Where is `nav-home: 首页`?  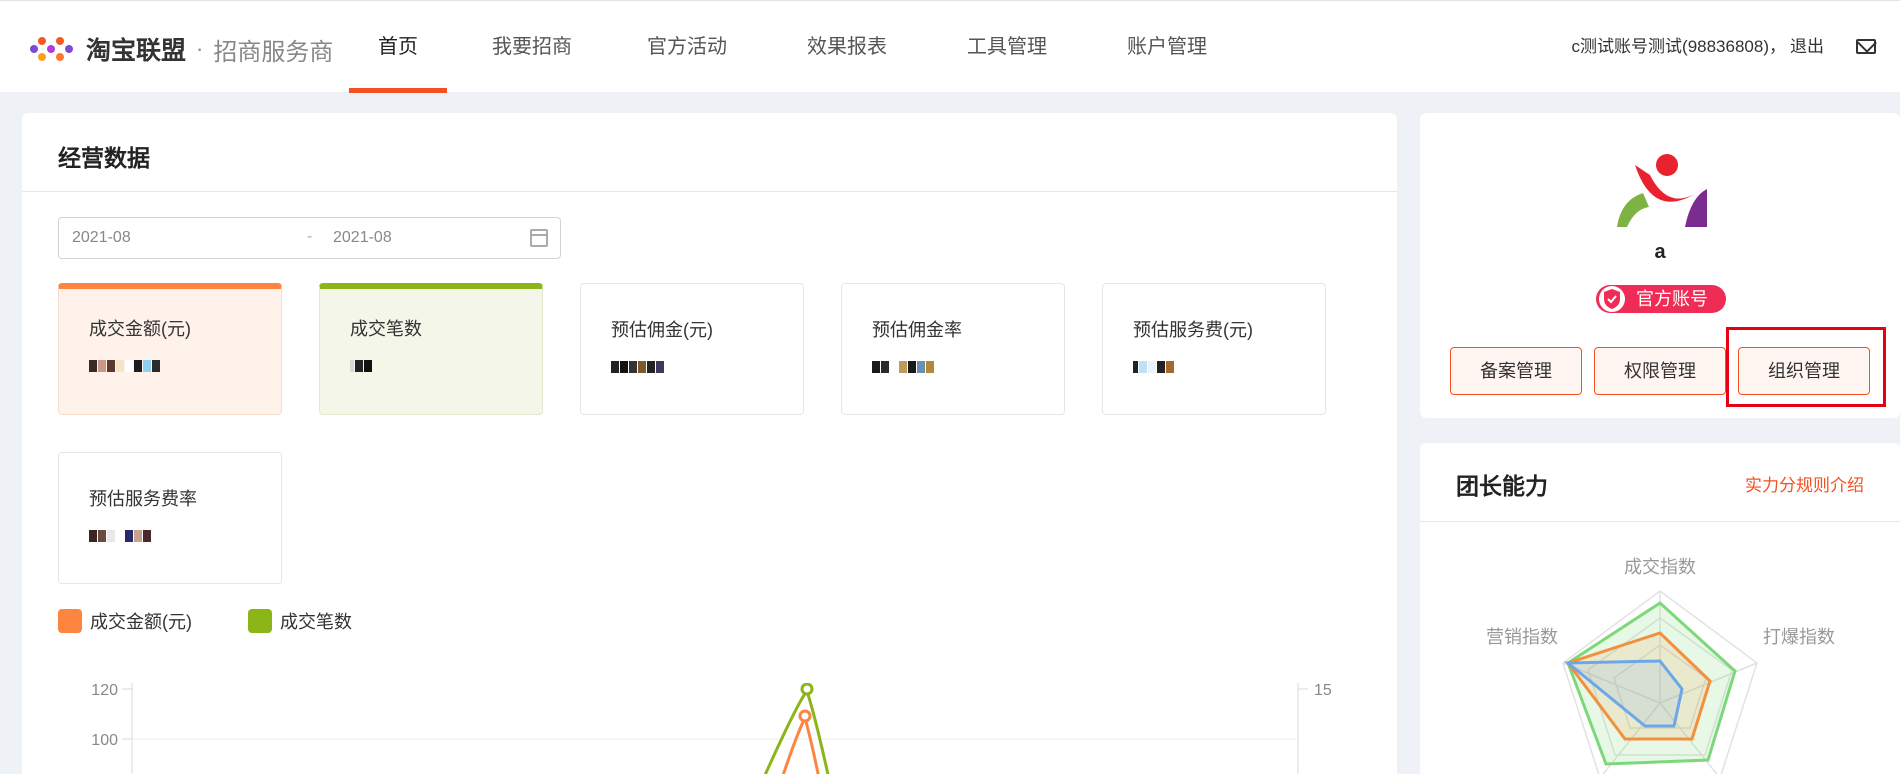 nav-home: 首页 is located at coordinates (398, 47).